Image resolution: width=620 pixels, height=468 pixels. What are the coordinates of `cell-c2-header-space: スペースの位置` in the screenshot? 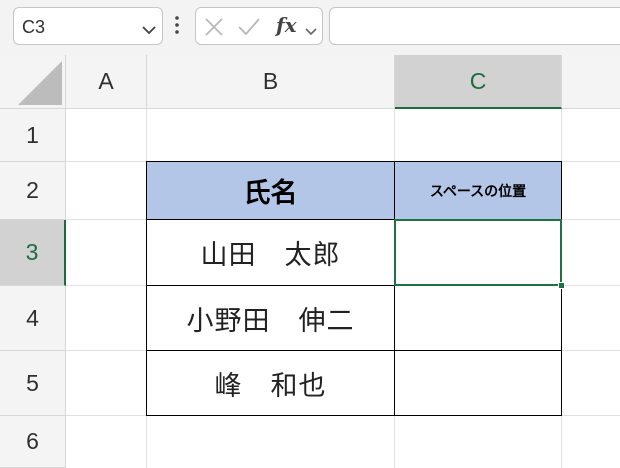 It's located at (478, 190).